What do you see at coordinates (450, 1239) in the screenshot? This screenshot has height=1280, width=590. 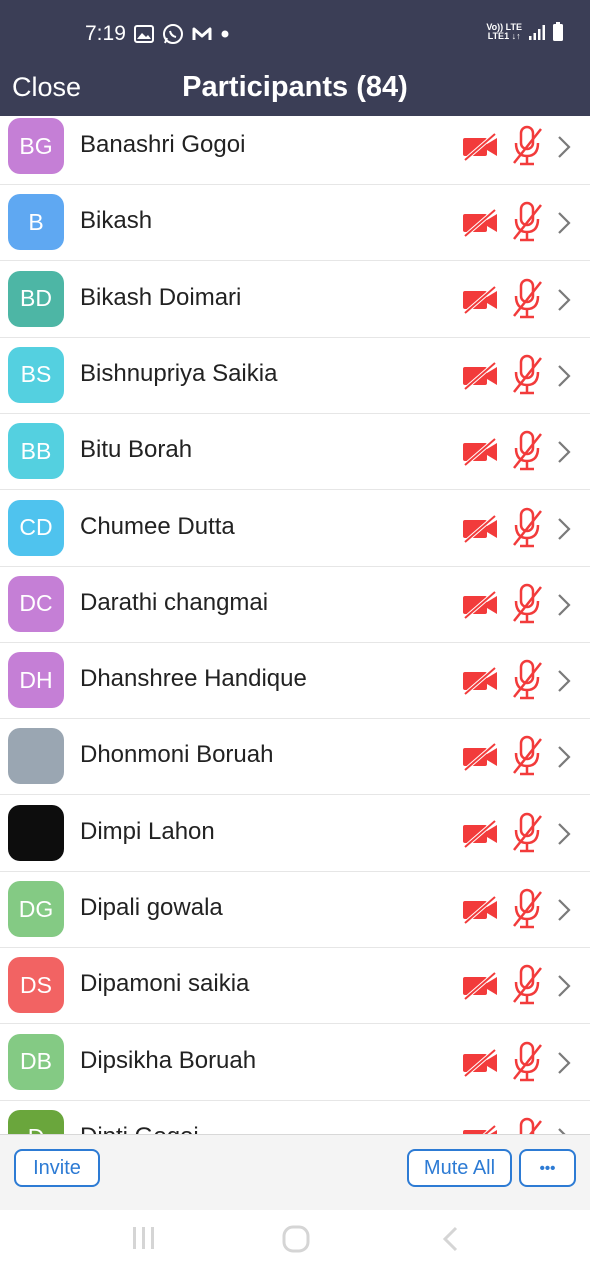 I see `back-icon` at bounding box center [450, 1239].